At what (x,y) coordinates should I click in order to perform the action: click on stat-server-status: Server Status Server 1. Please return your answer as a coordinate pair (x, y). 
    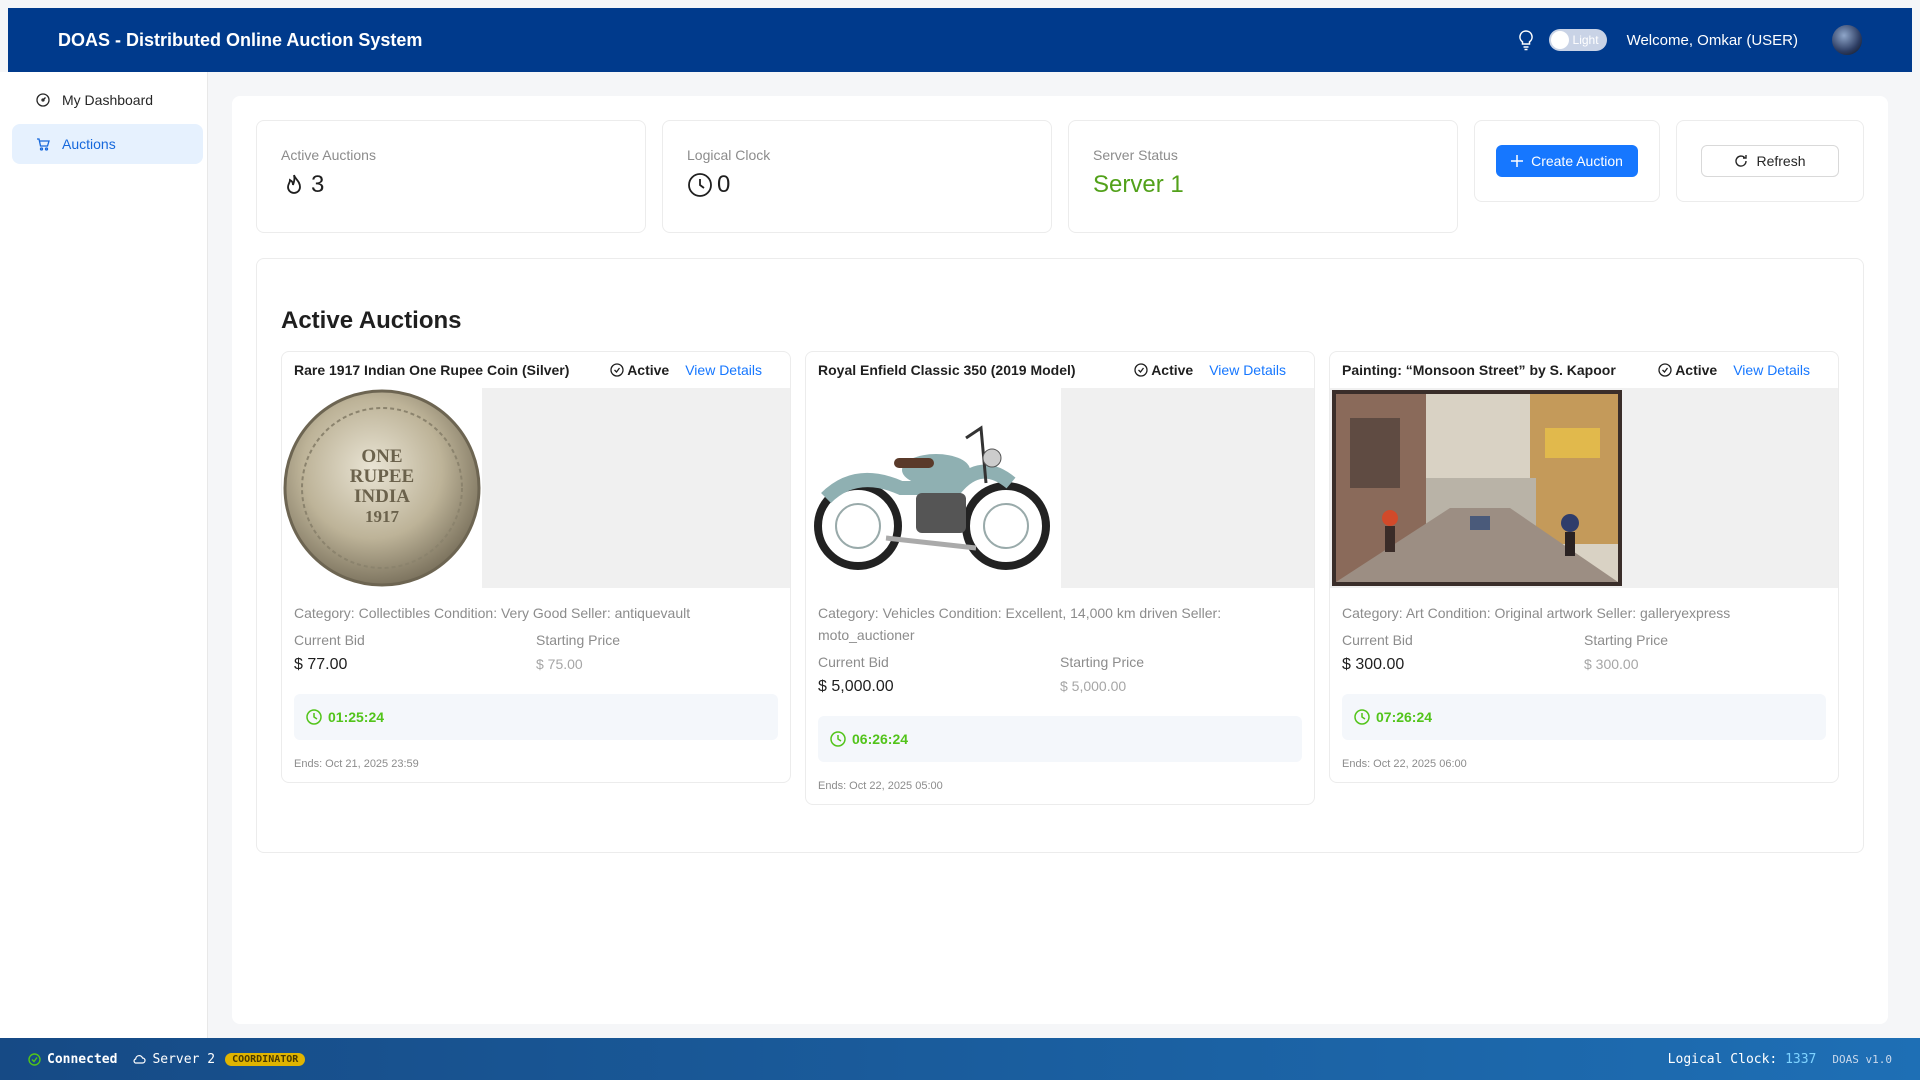
    Looking at the image, I should click on (1263, 176).